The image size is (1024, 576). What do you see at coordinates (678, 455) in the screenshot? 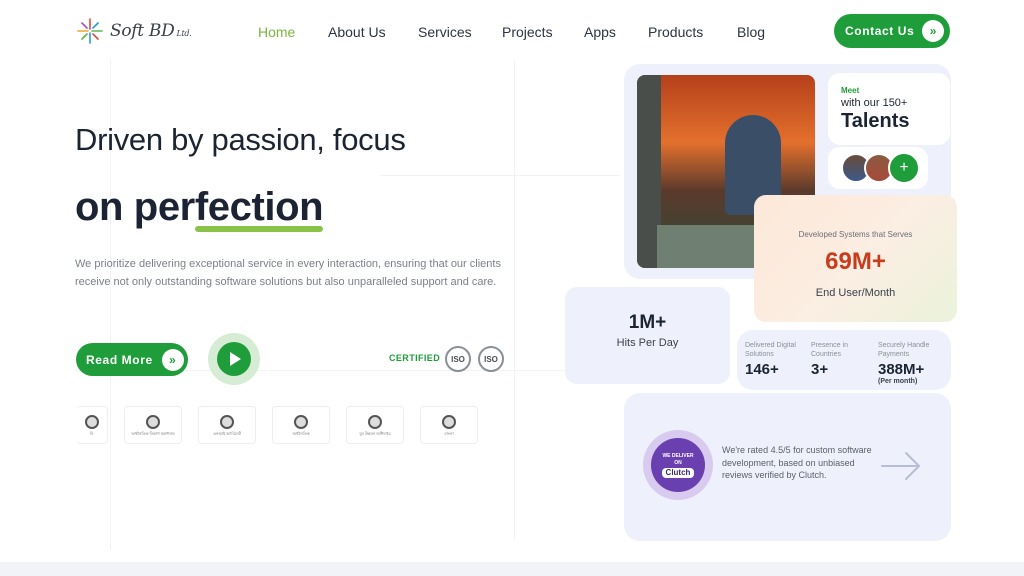
I see `clutch-badge-top: WE DELIVER` at bounding box center [678, 455].